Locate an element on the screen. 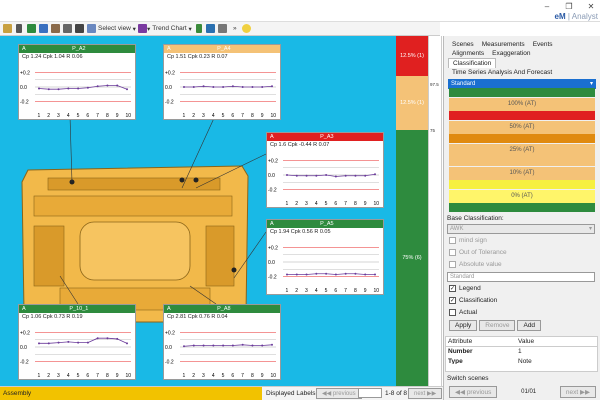 The image size is (600, 400). tab-time-series-analysis-and-forecast: Time Series Analysis And Forecast is located at coordinates (502, 72).